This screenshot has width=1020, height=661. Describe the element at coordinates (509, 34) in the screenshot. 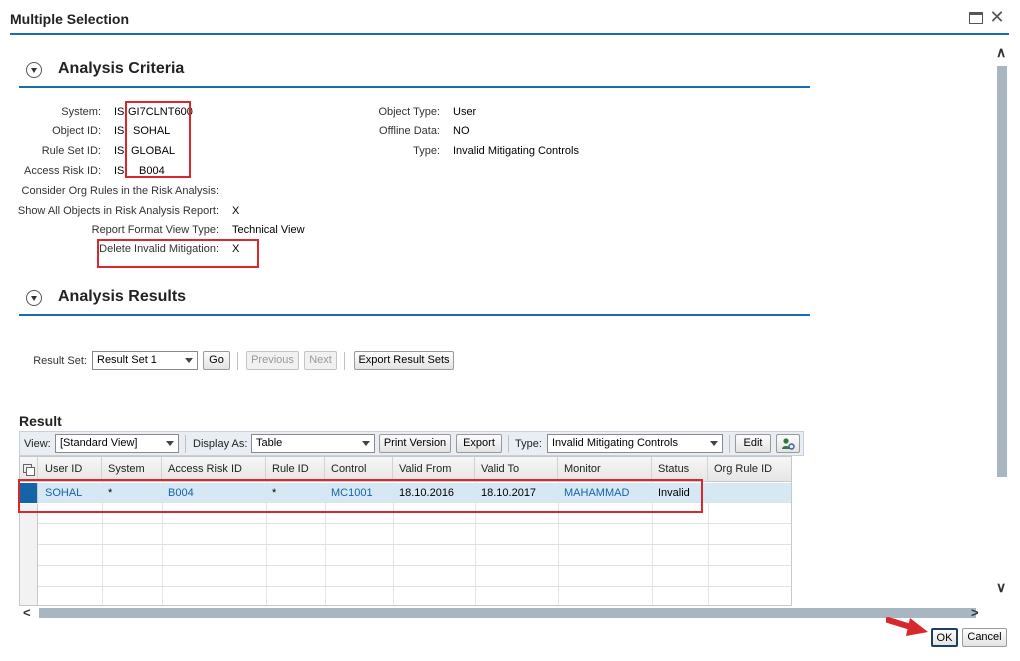

I see `title-divider` at that location.